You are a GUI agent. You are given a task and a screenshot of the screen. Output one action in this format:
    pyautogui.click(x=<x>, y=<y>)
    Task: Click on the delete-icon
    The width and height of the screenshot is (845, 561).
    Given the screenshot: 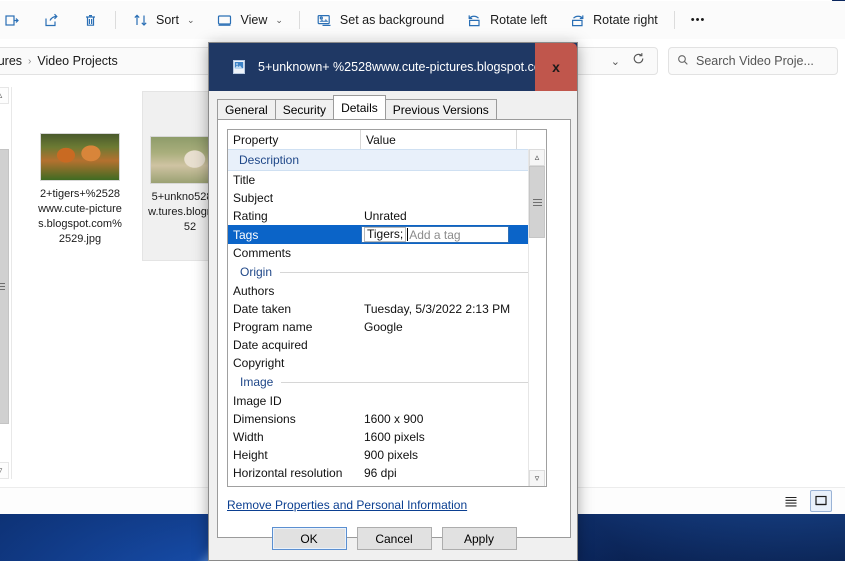 What is the action you would take?
    pyautogui.click(x=90, y=20)
    